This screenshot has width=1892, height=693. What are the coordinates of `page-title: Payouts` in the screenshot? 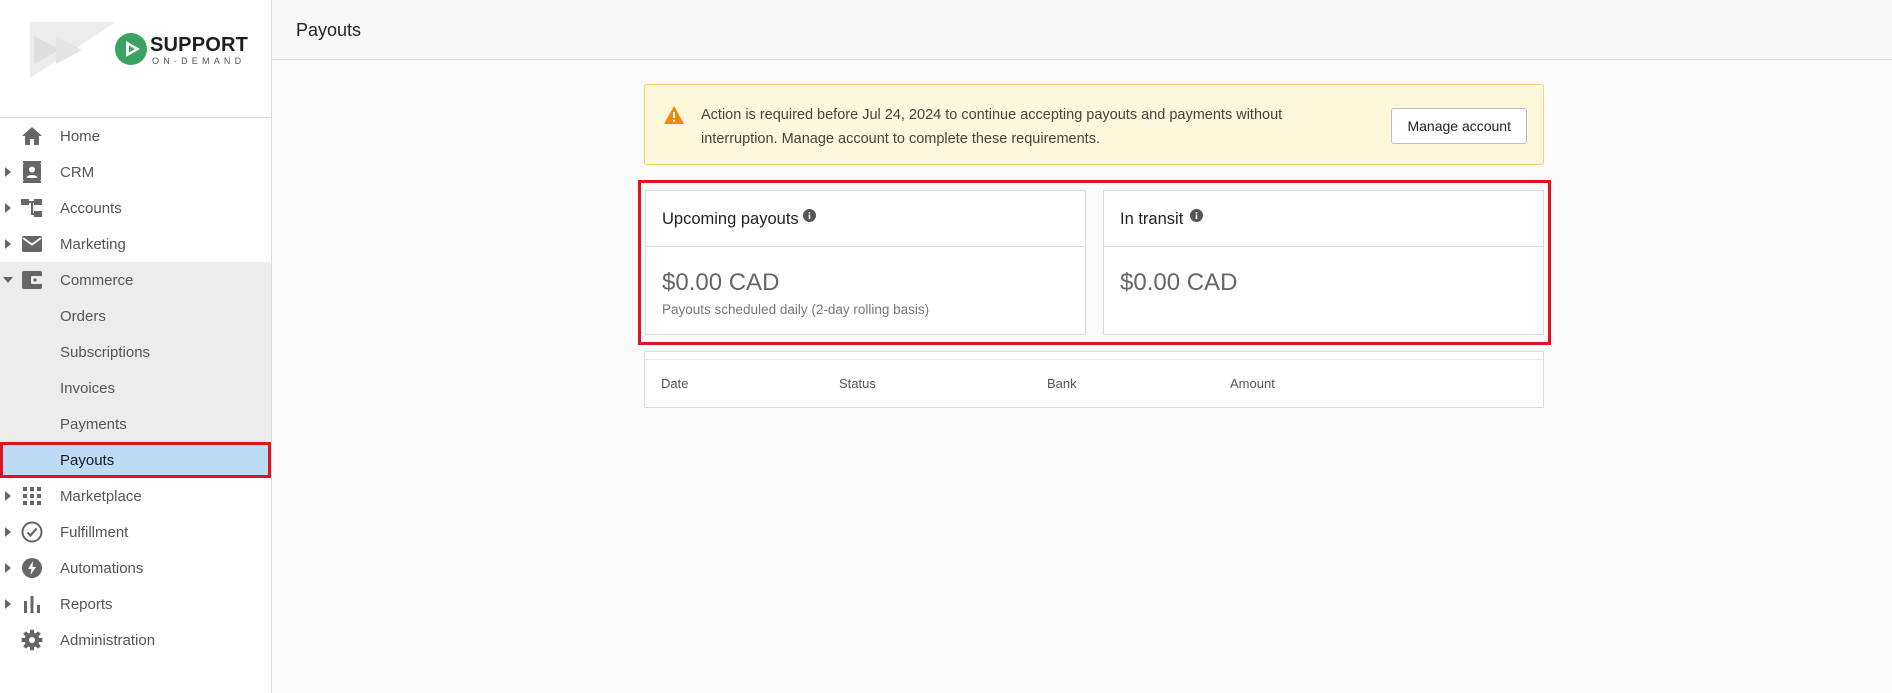 It's located at (329, 30).